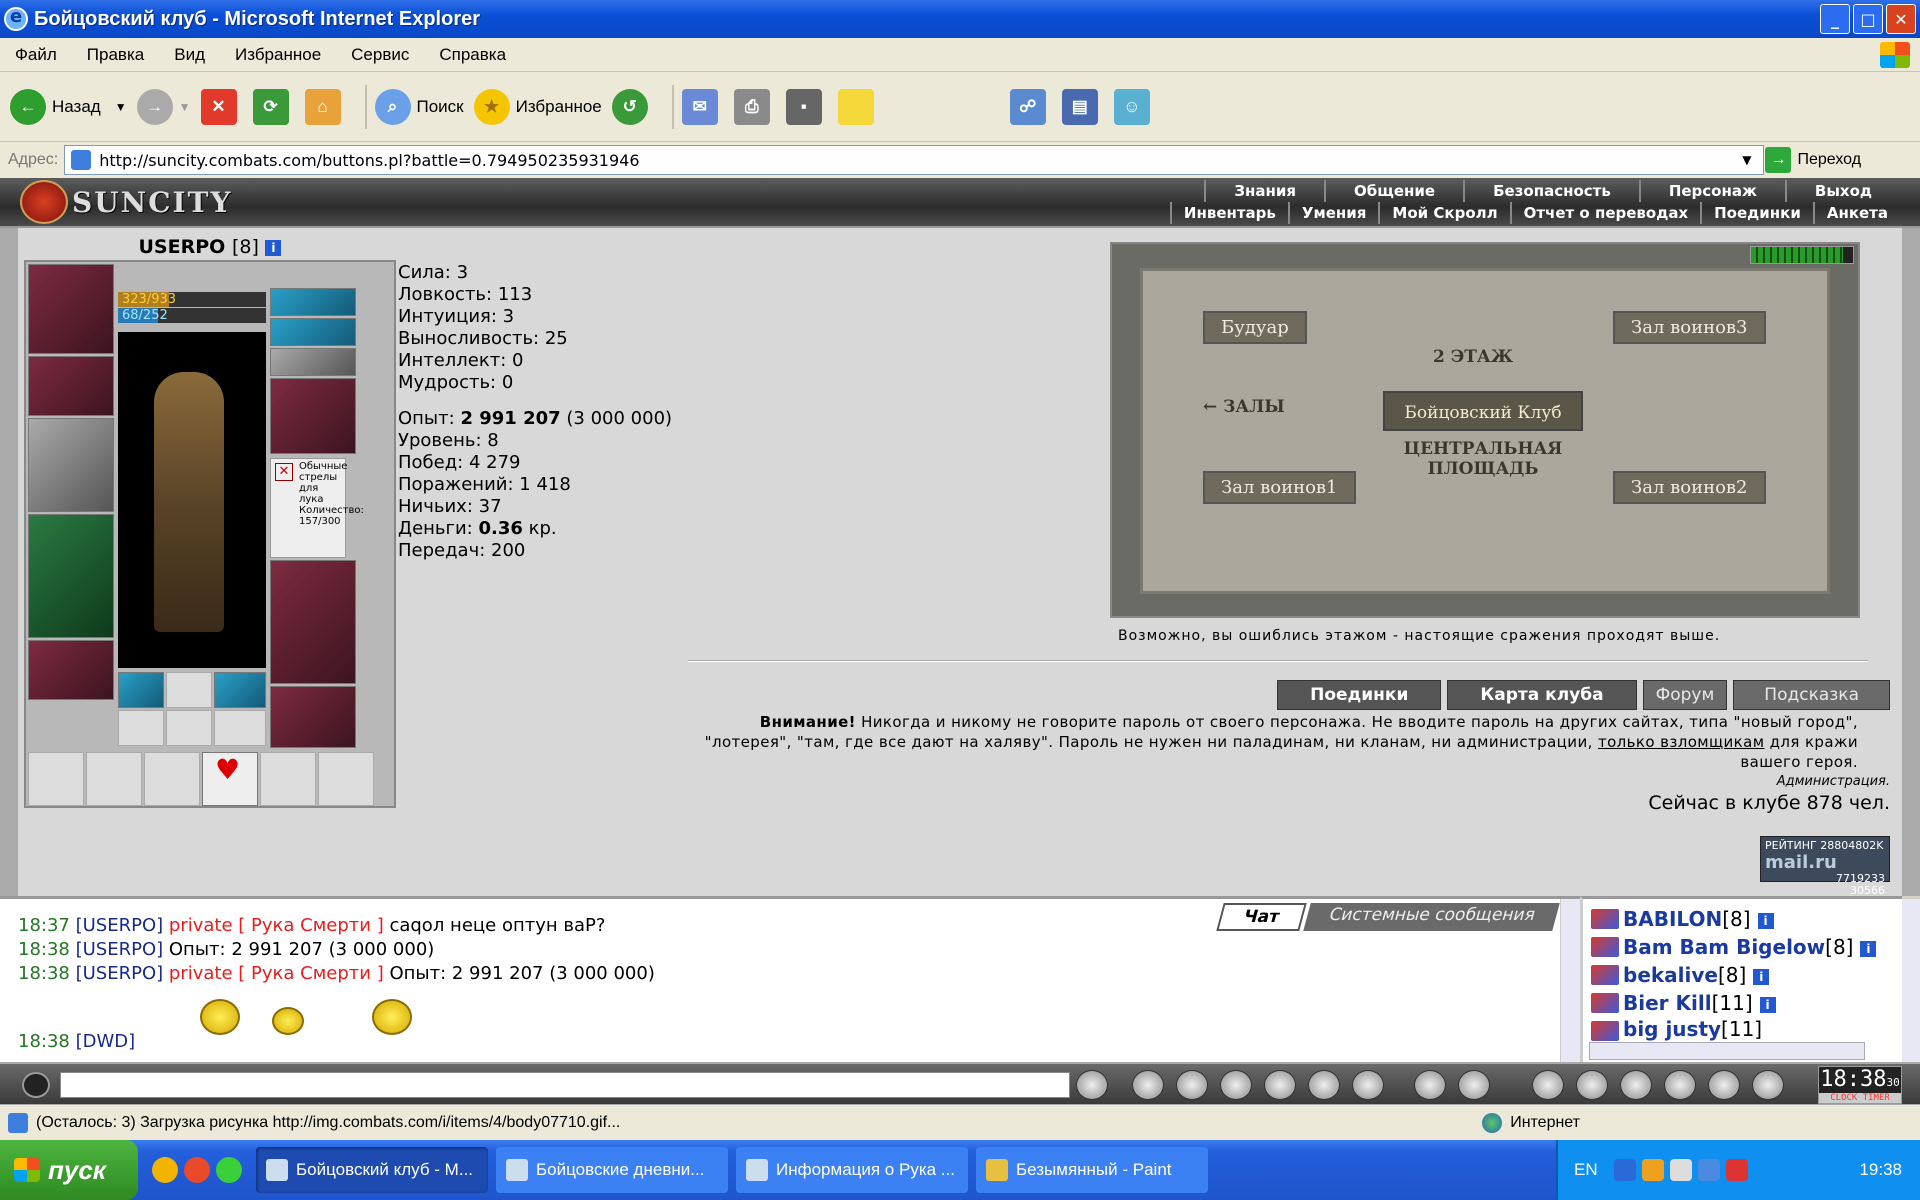 The height and width of the screenshot is (1200, 1920). What do you see at coordinates (1430, 1085) in the screenshot?
I see `smiley-picker-icon` at bounding box center [1430, 1085].